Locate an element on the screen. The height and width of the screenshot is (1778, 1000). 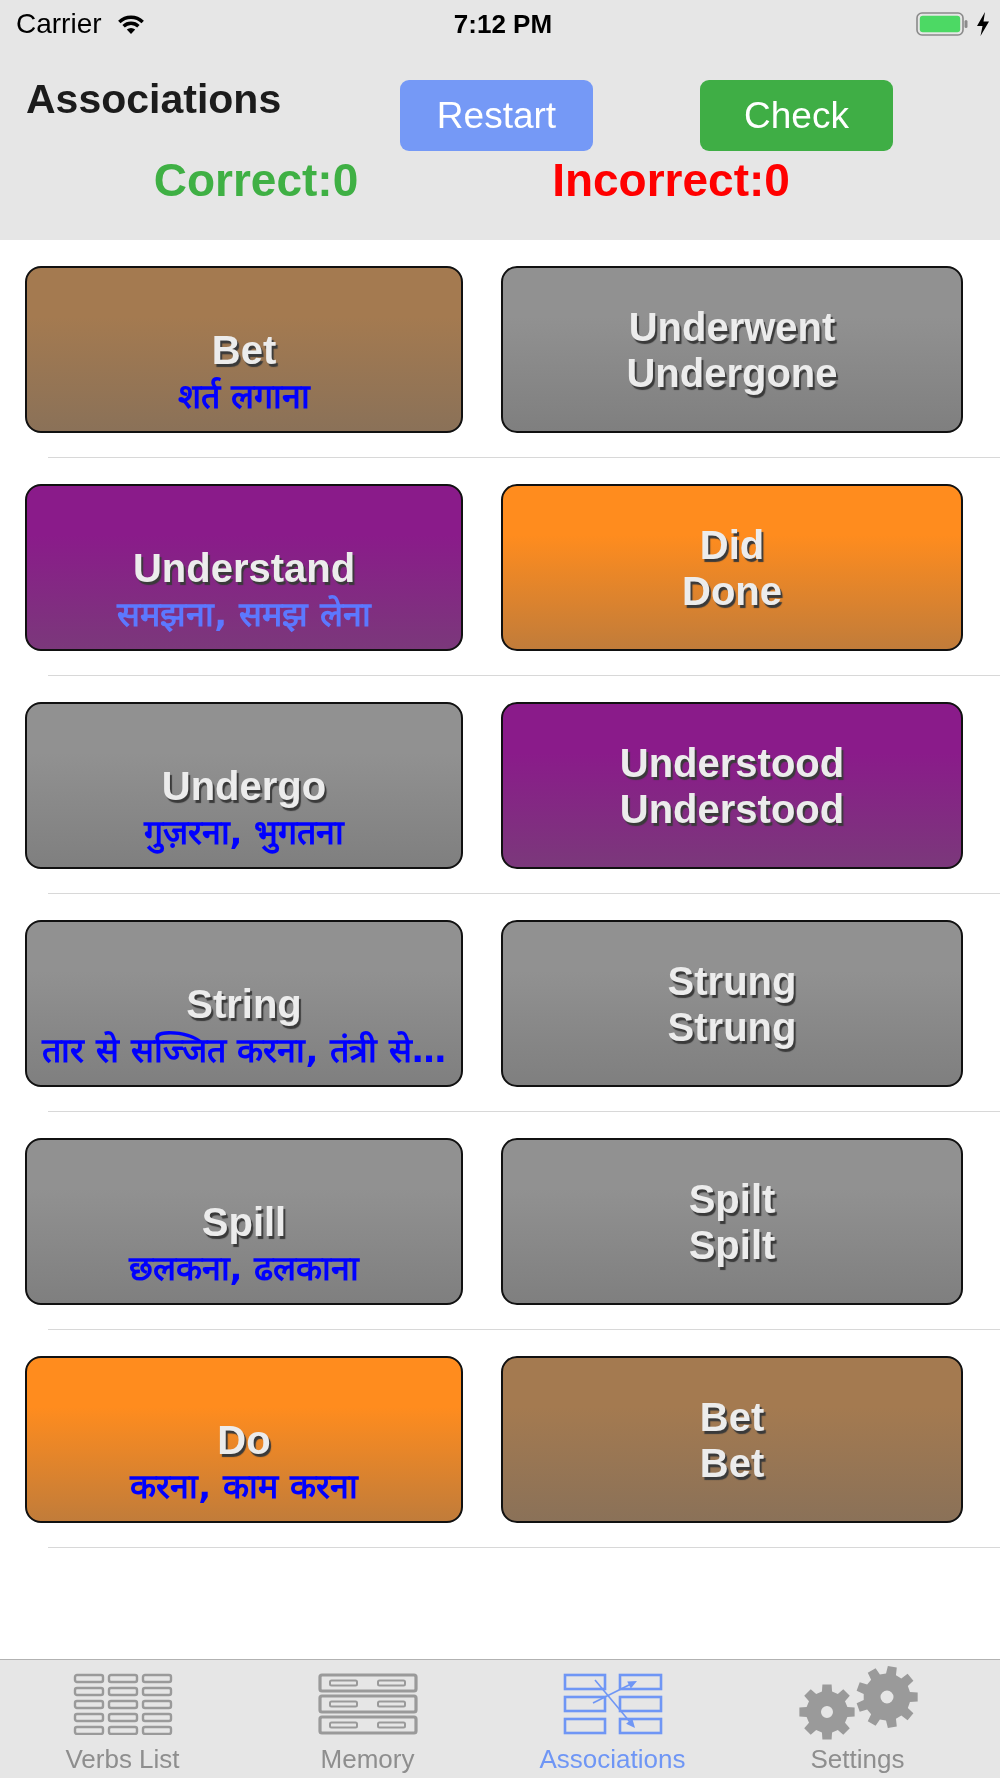
battery-icon is located at coordinates (942, 24).